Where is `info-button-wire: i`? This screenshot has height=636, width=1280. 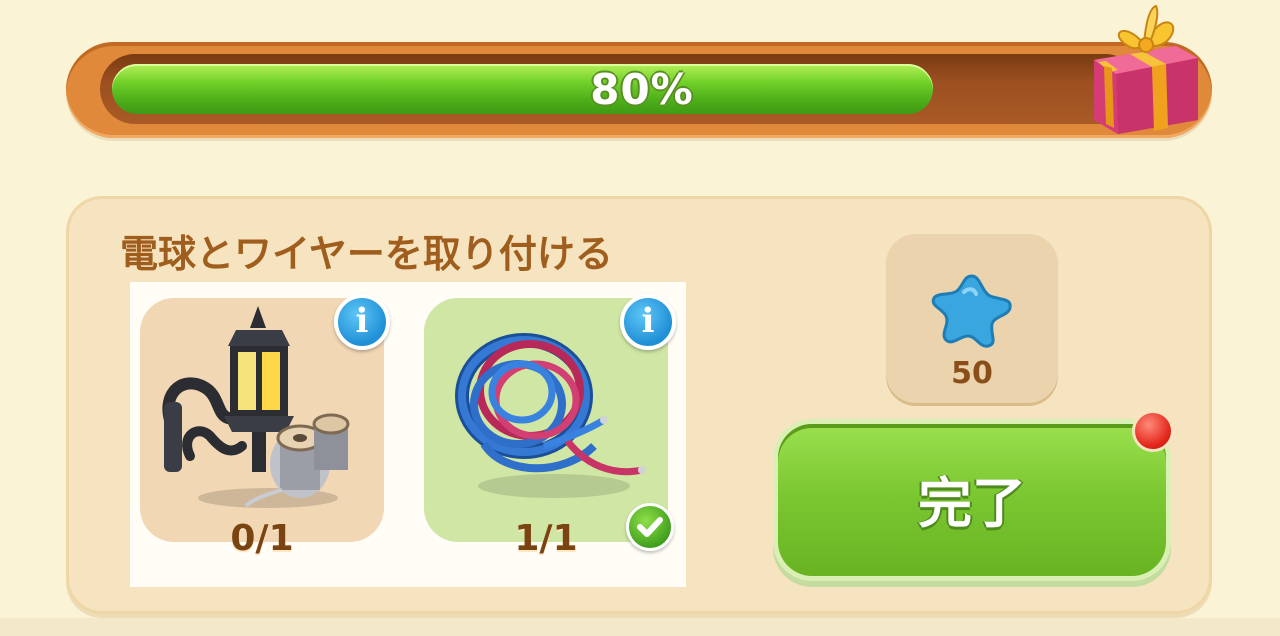
info-button-wire: i is located at coordinates (648, 322).